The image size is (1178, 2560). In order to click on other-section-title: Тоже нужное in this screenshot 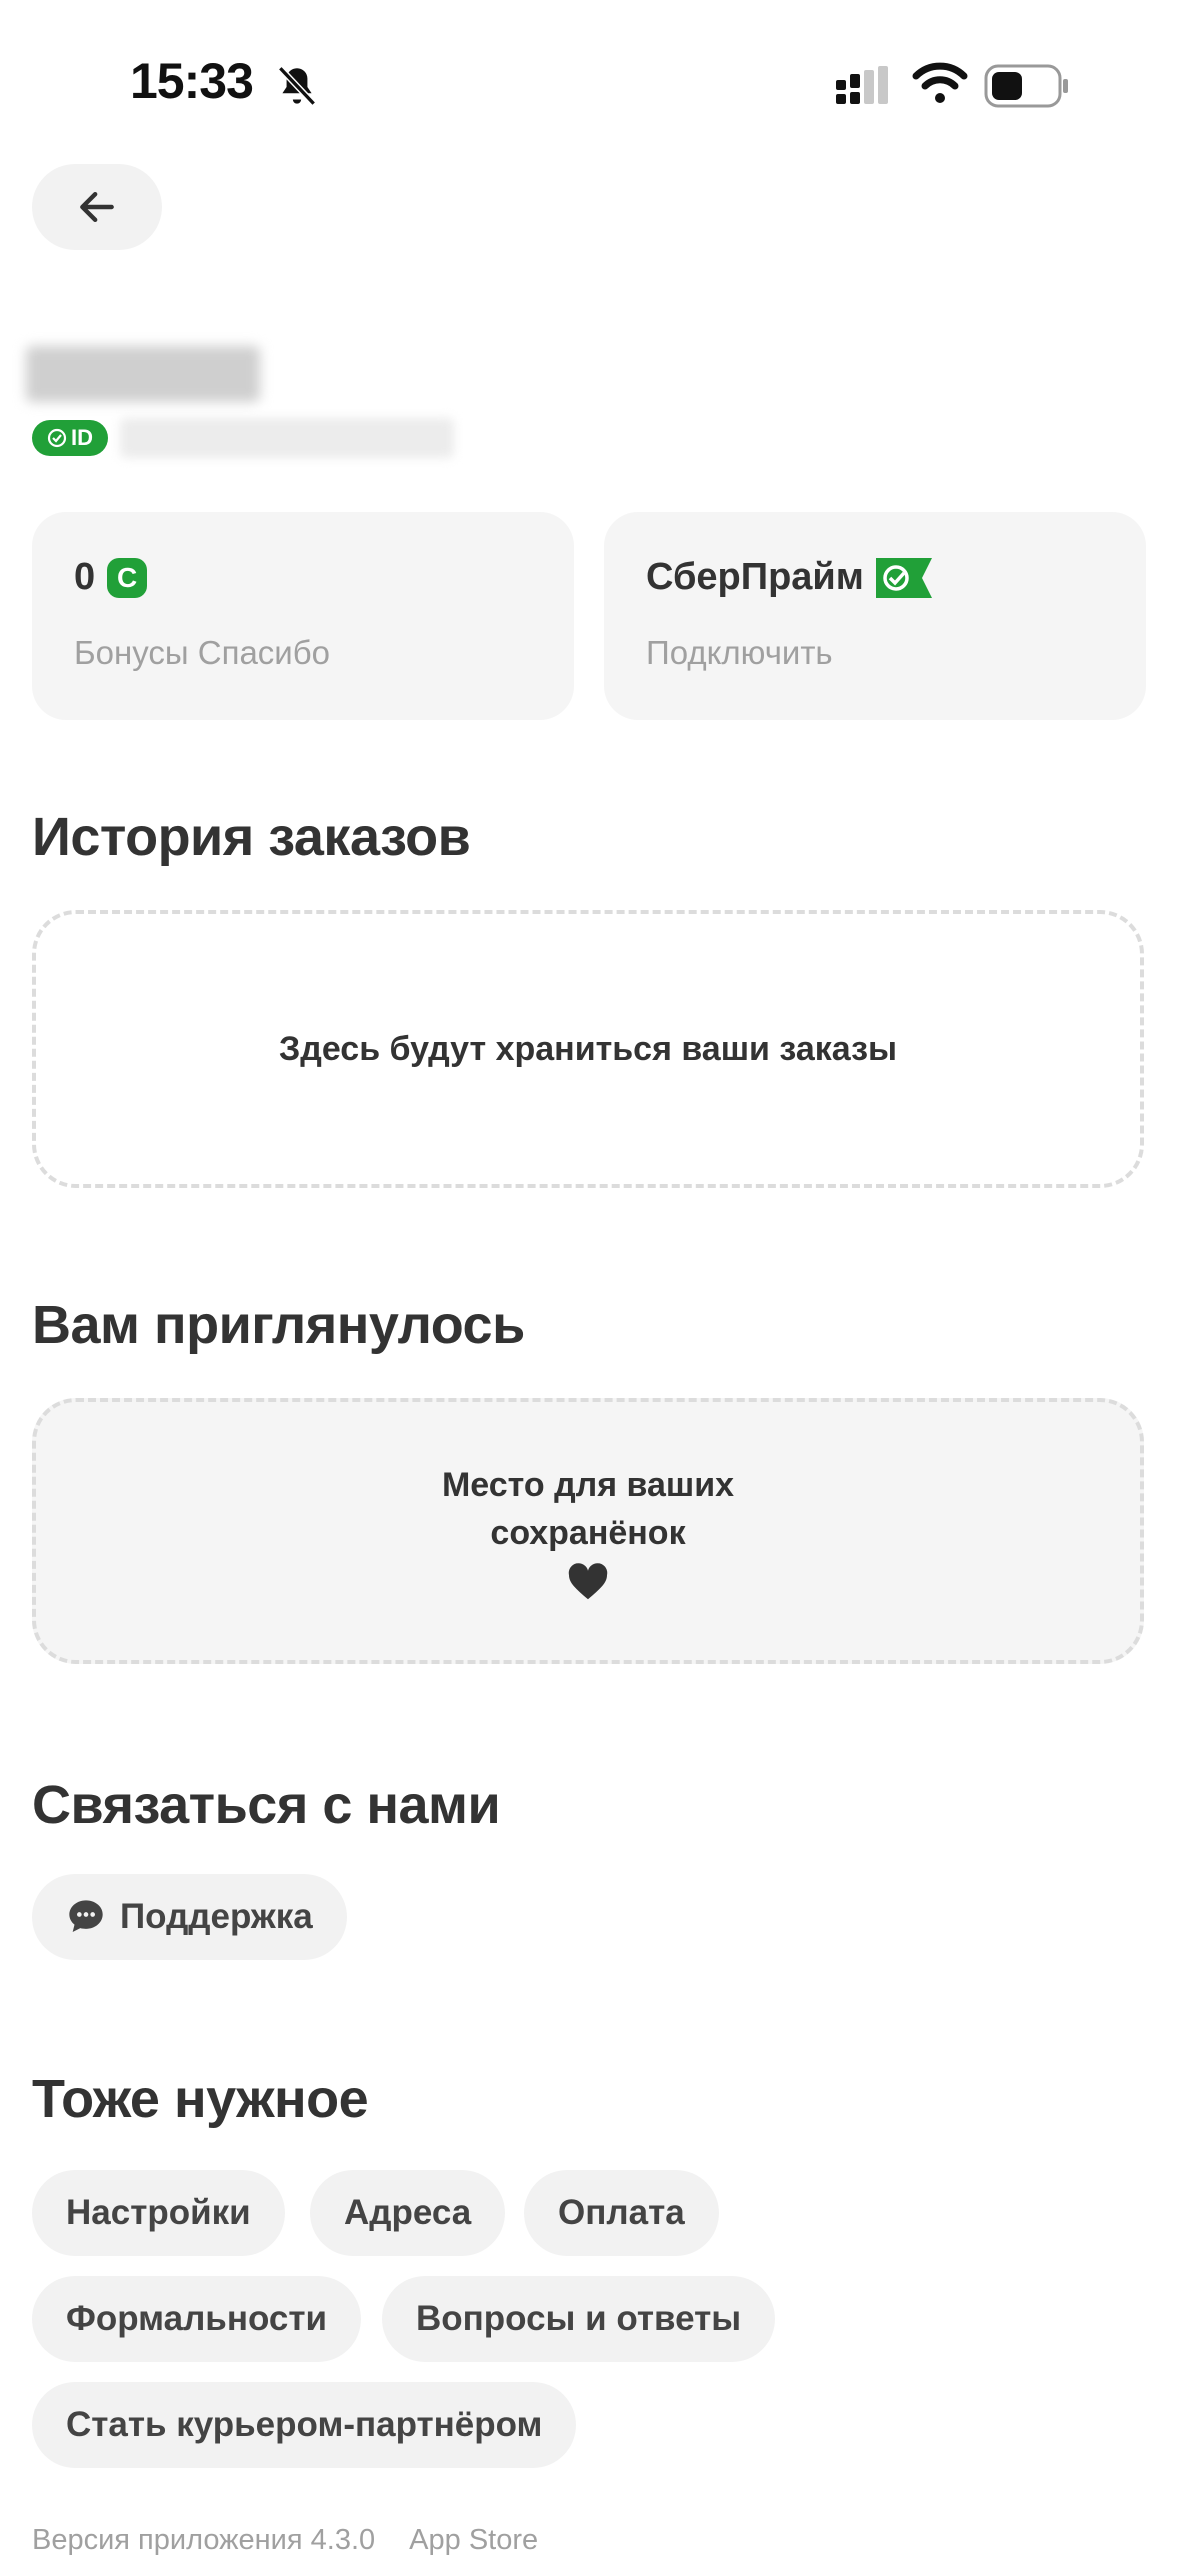, I will do `click(200, 2099)`.